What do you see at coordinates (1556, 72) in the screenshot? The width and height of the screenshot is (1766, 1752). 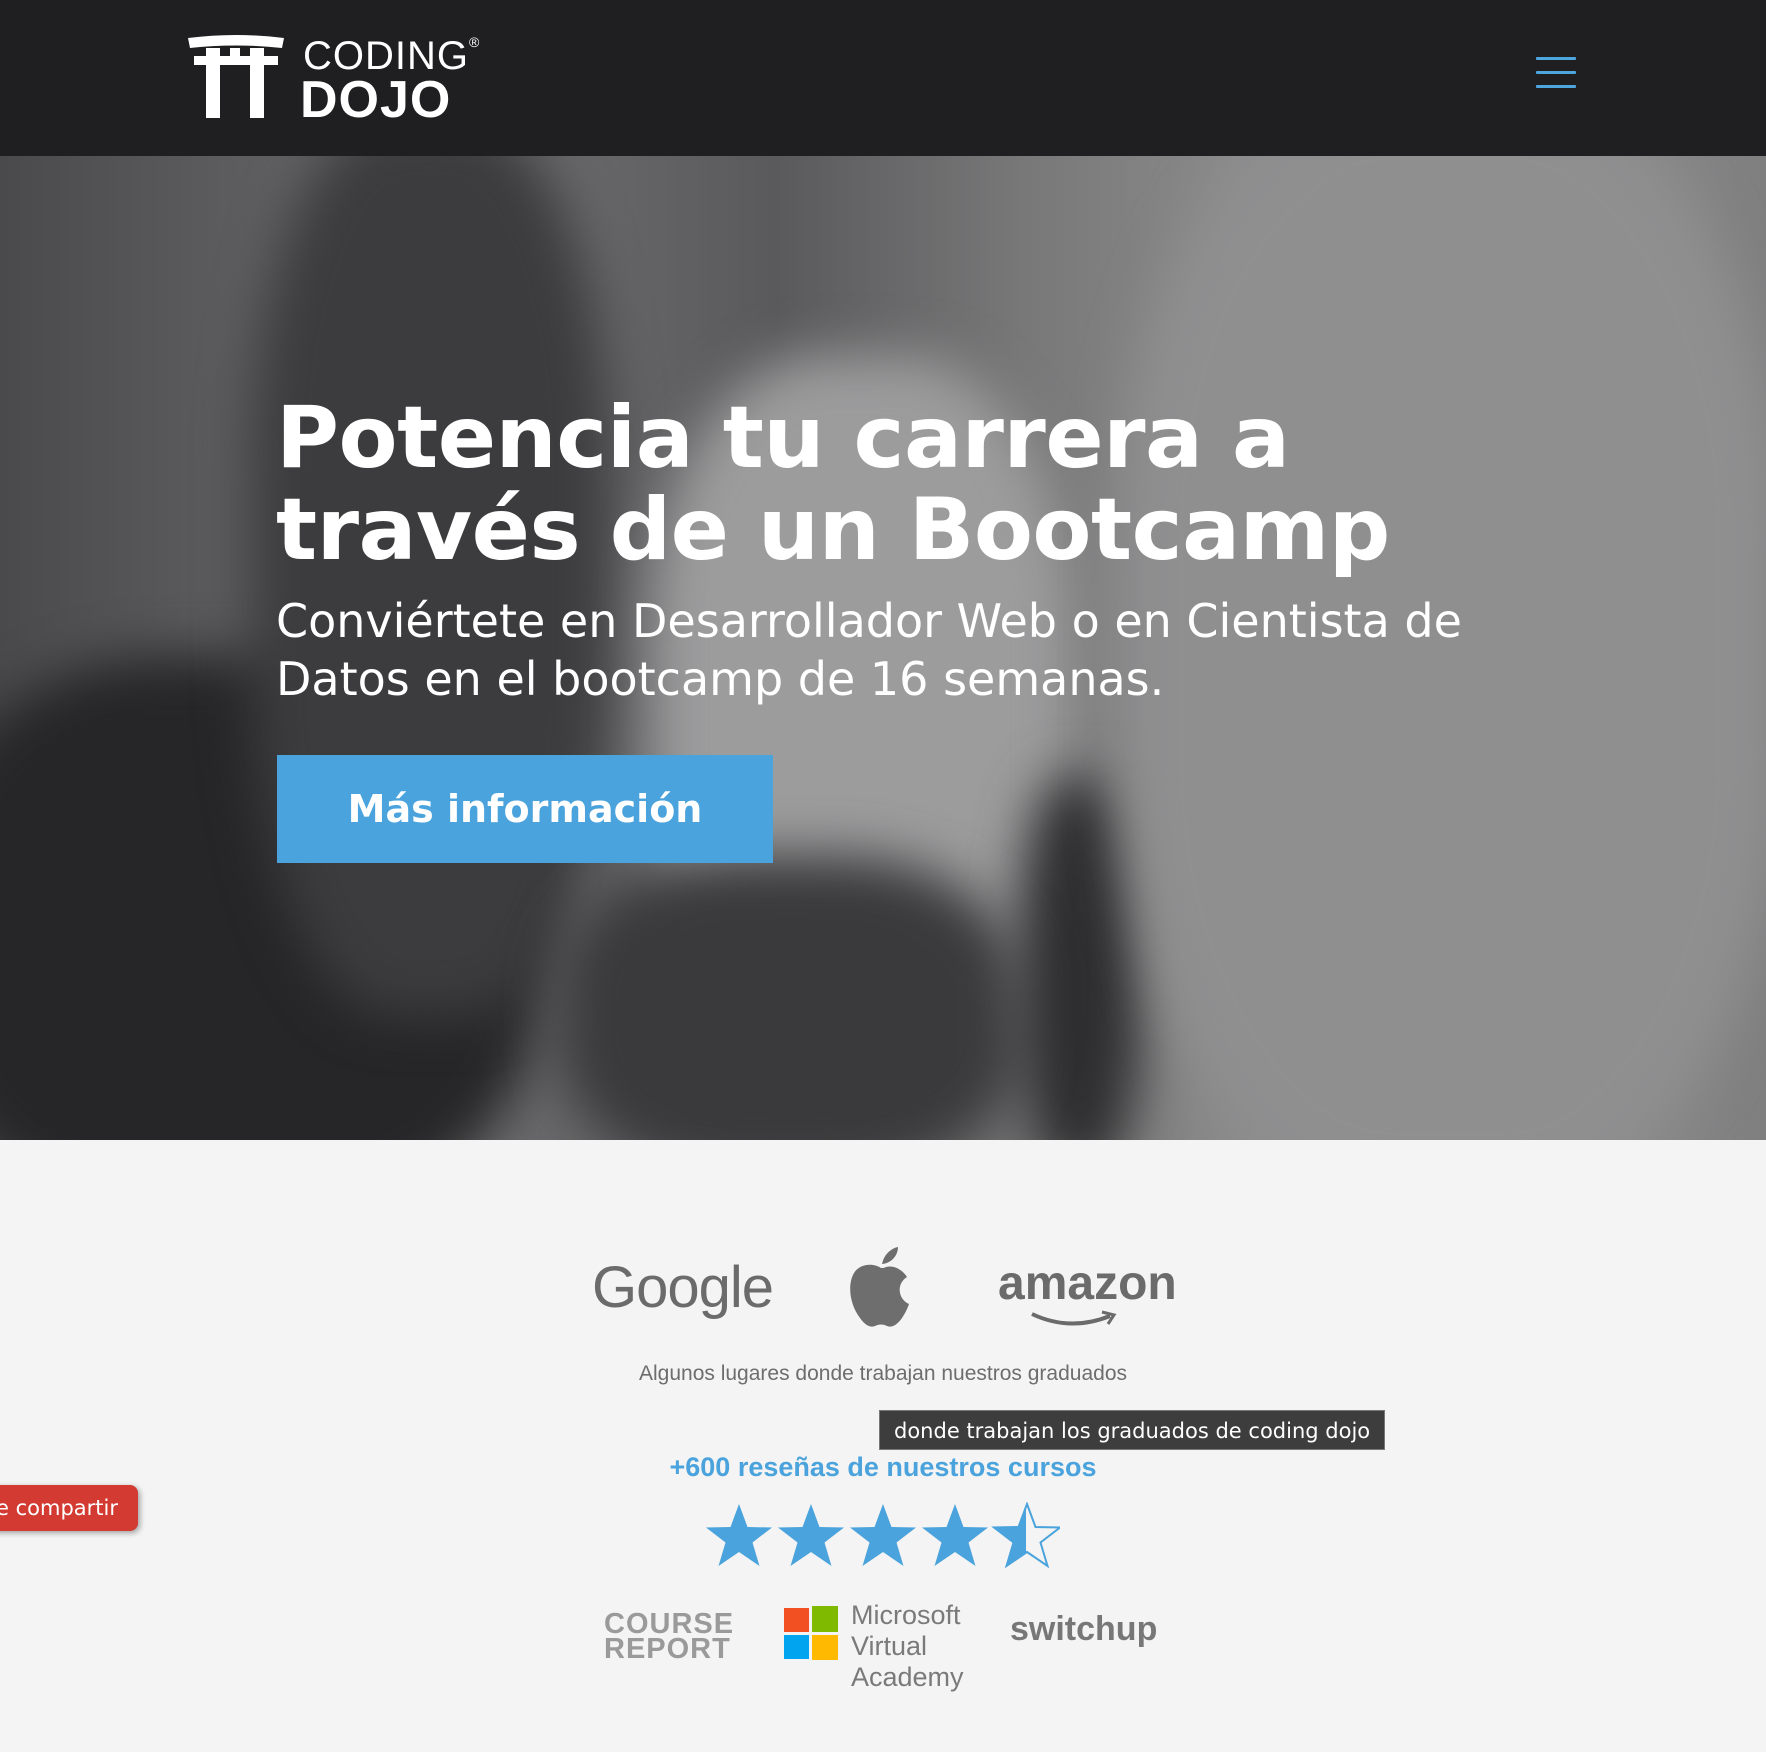 I see `hamburger-menu-icon` at bounding box center [1556, 72].